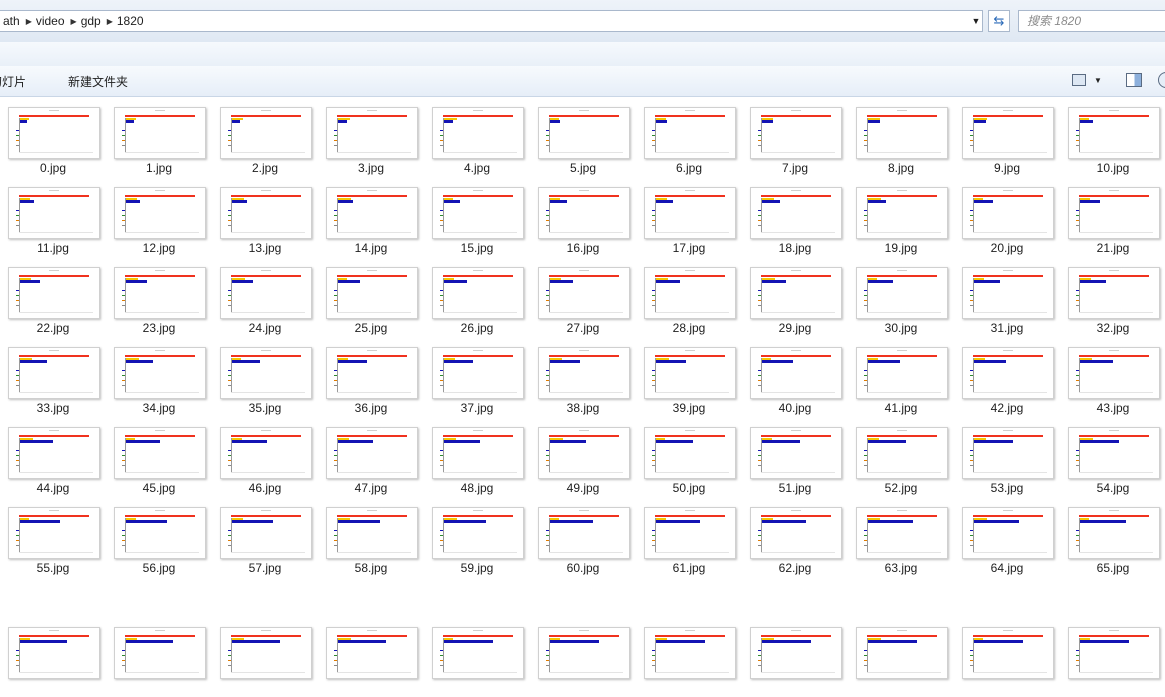 The width and height of the screenshot is (1165, 697). I want to click on file-item: 39.jpg, so click(695, 377).